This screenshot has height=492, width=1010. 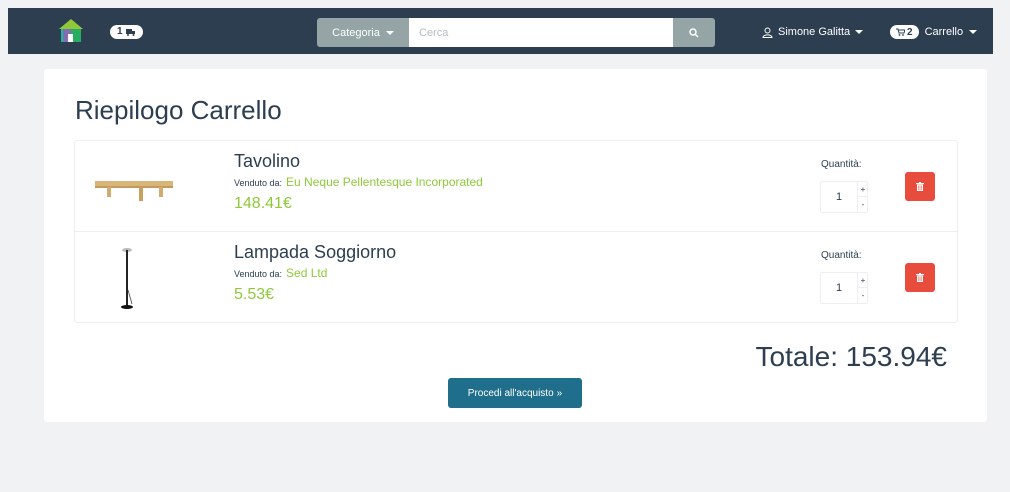 What do you see at coordinates (944, 32) in the screenshot?
I see `cart-label: Carrello` at bounding box center [944, 32].